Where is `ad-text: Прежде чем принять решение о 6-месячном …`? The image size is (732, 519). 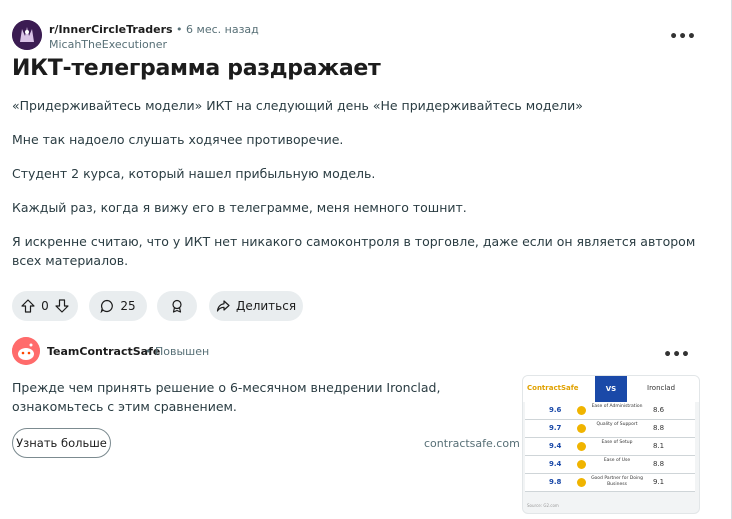
ad-text: Прежде чем принять решение о 6-месячном … is located at coordinates (262, 397).